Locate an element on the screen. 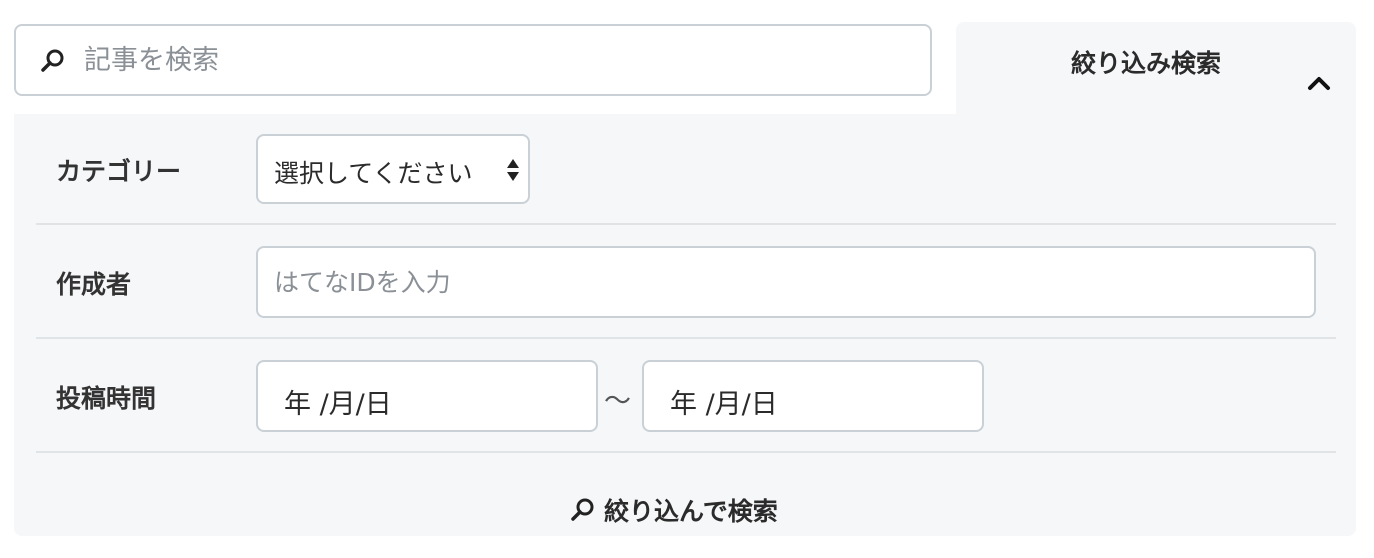 This screenshot has width=1374, height=558. category-label: カテゴリー is located at coordinates (119, 171).